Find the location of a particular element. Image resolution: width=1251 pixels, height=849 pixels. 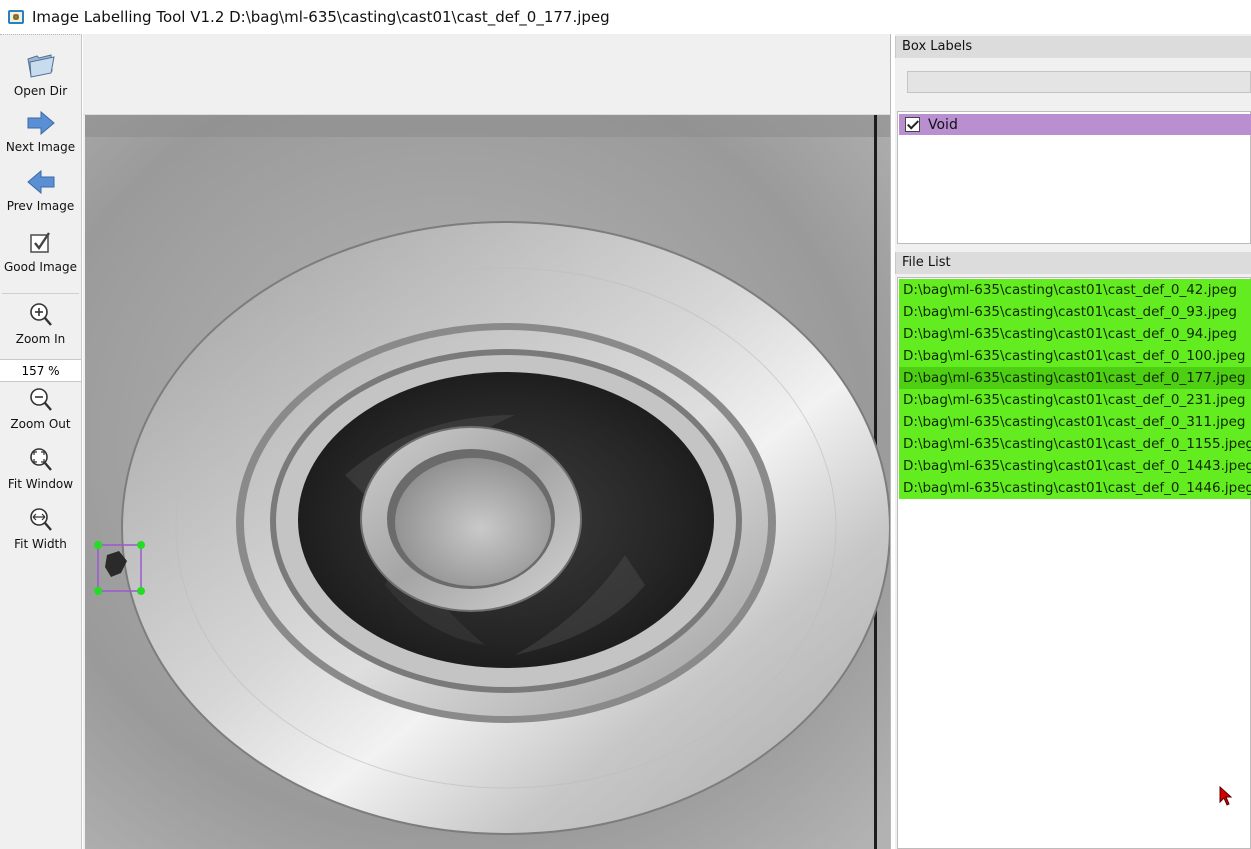

mouse-cursor-icon is located at coordinates (1226, 796).